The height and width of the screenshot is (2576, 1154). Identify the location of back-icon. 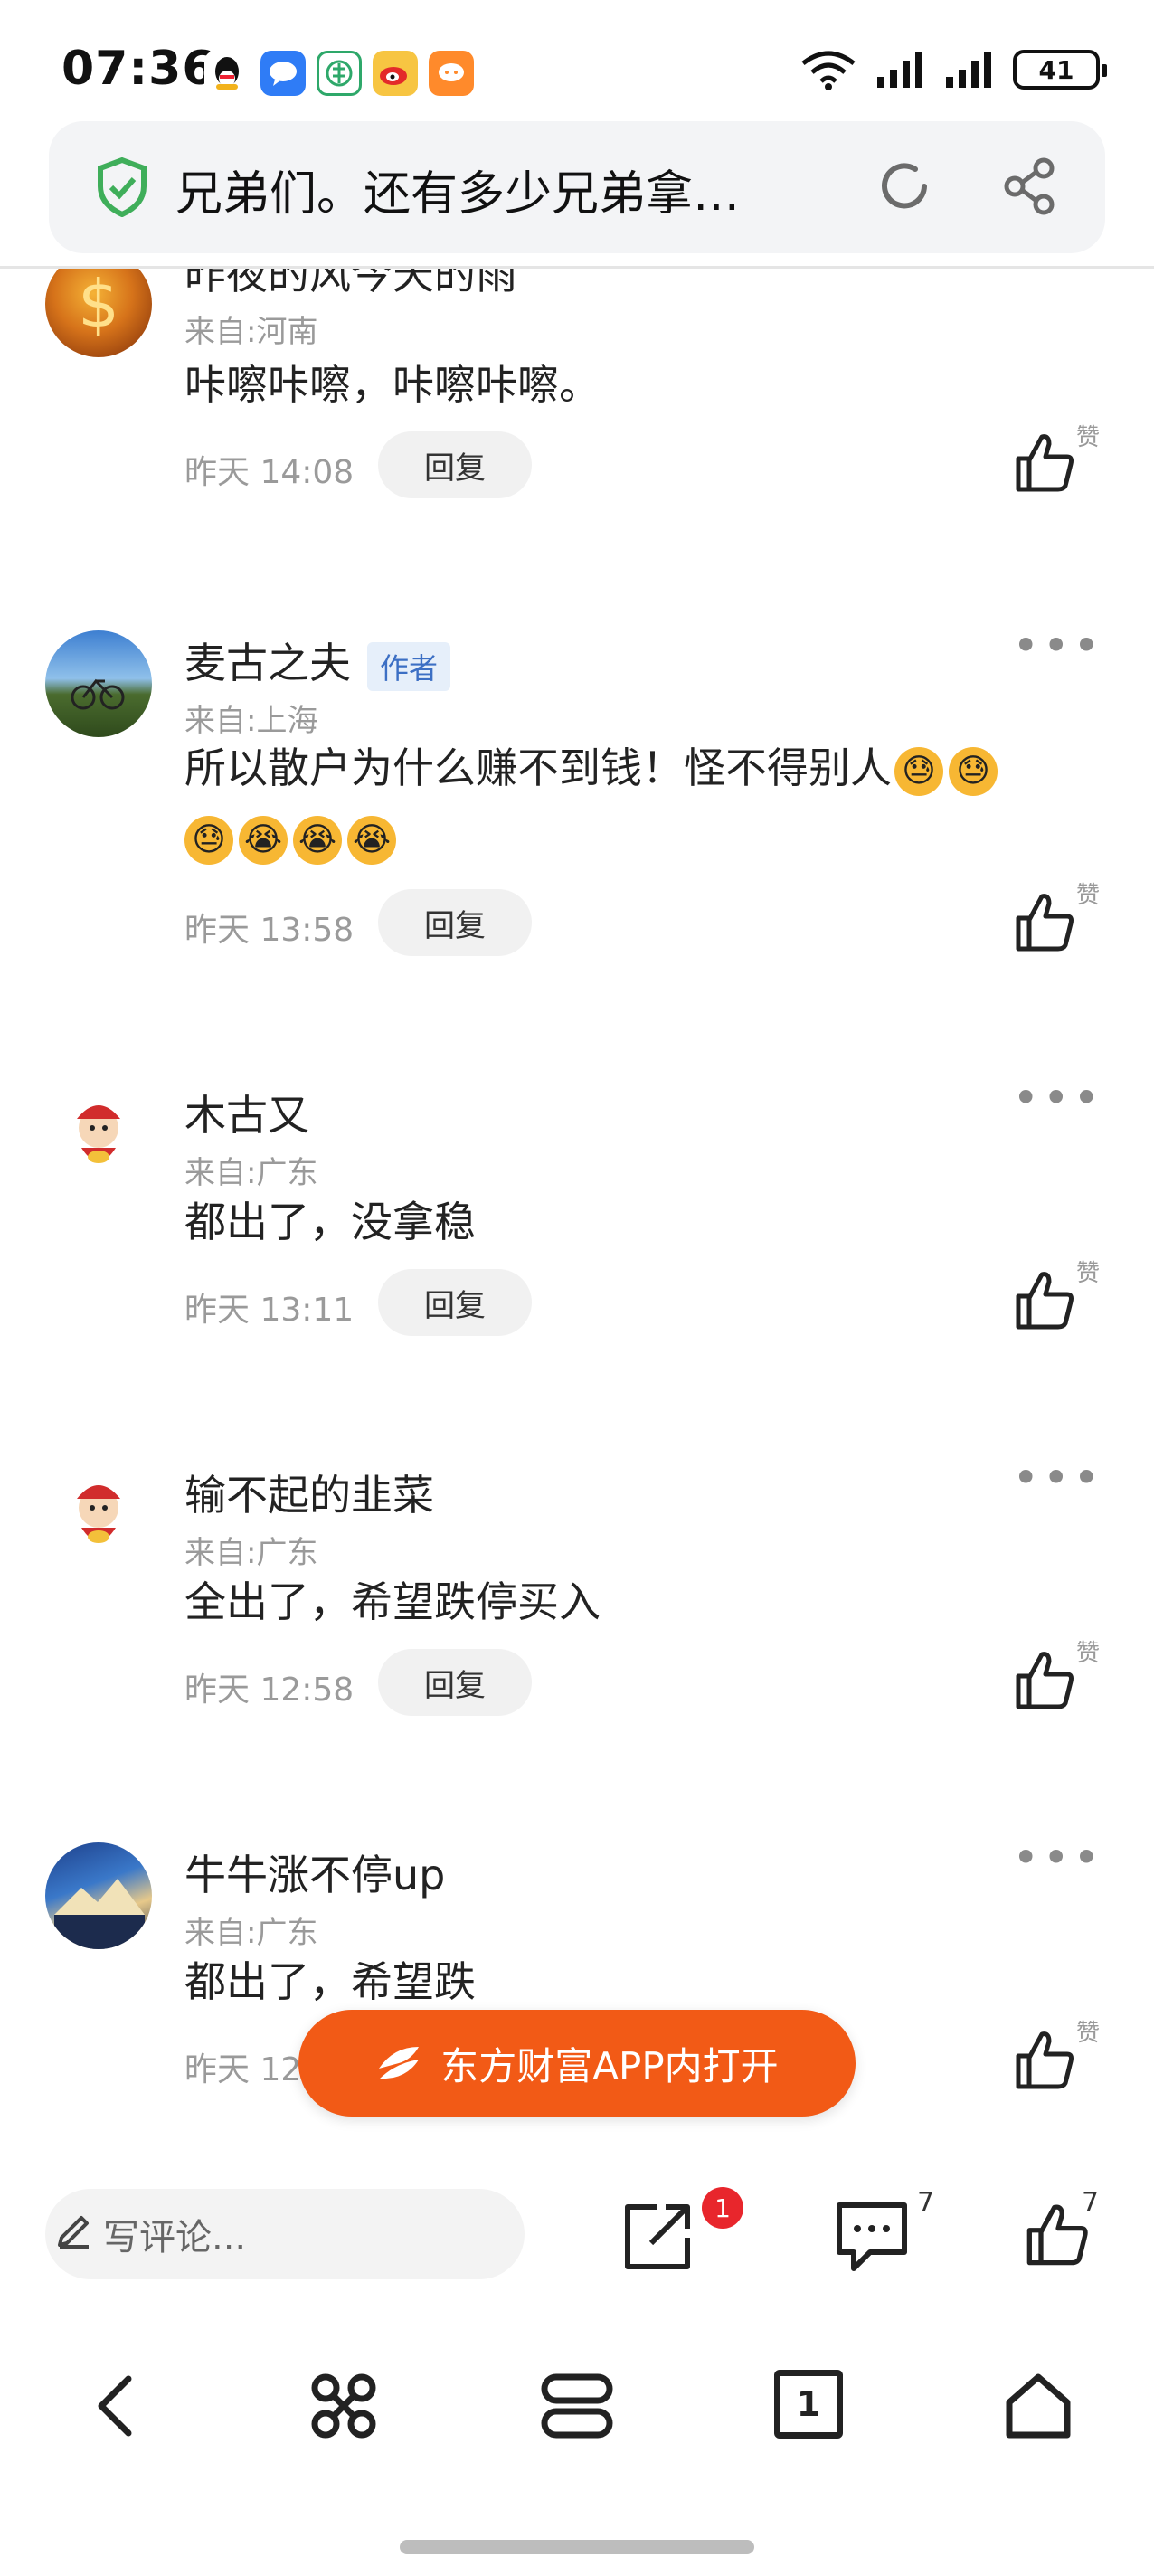
(116, 2406).